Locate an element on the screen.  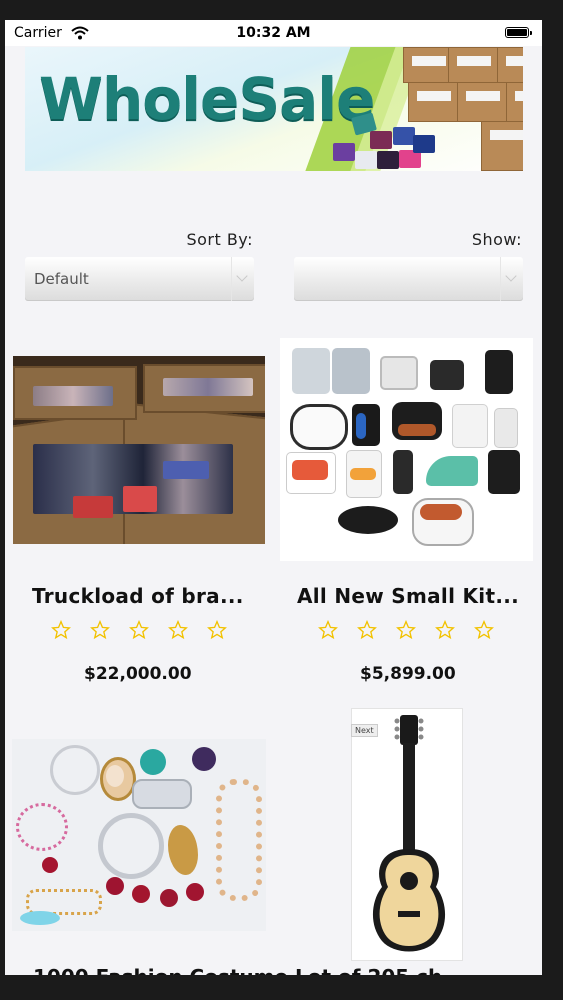
banner-title: WholeSale is located at coordinates (207, 99).